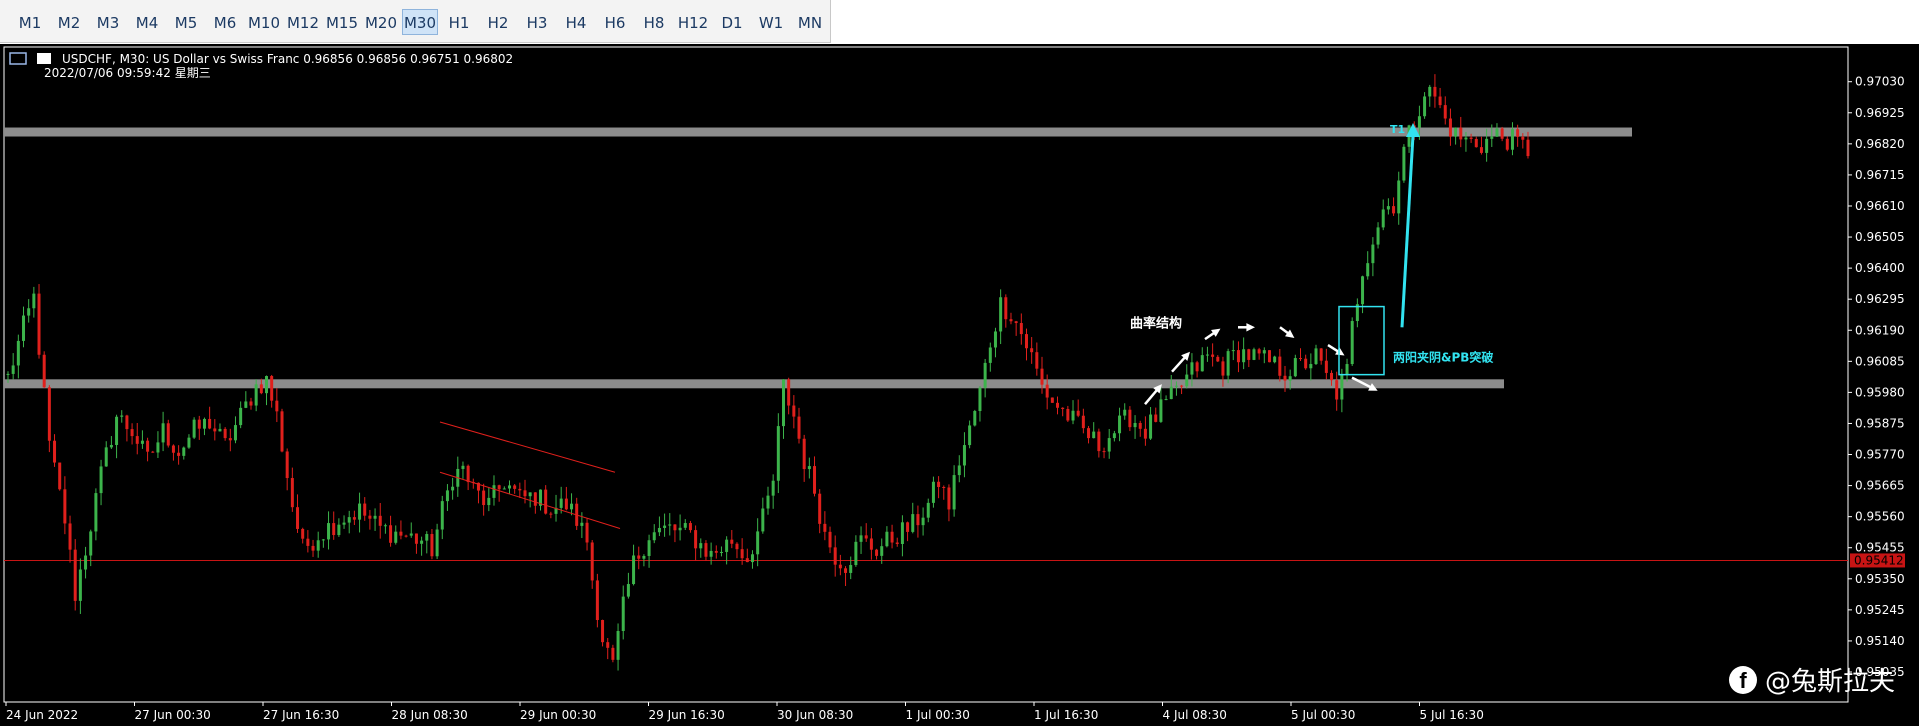  Describe the element at coordinates (147, 22) in the screenshot. I see `timeframe-m4: M4` at that location.